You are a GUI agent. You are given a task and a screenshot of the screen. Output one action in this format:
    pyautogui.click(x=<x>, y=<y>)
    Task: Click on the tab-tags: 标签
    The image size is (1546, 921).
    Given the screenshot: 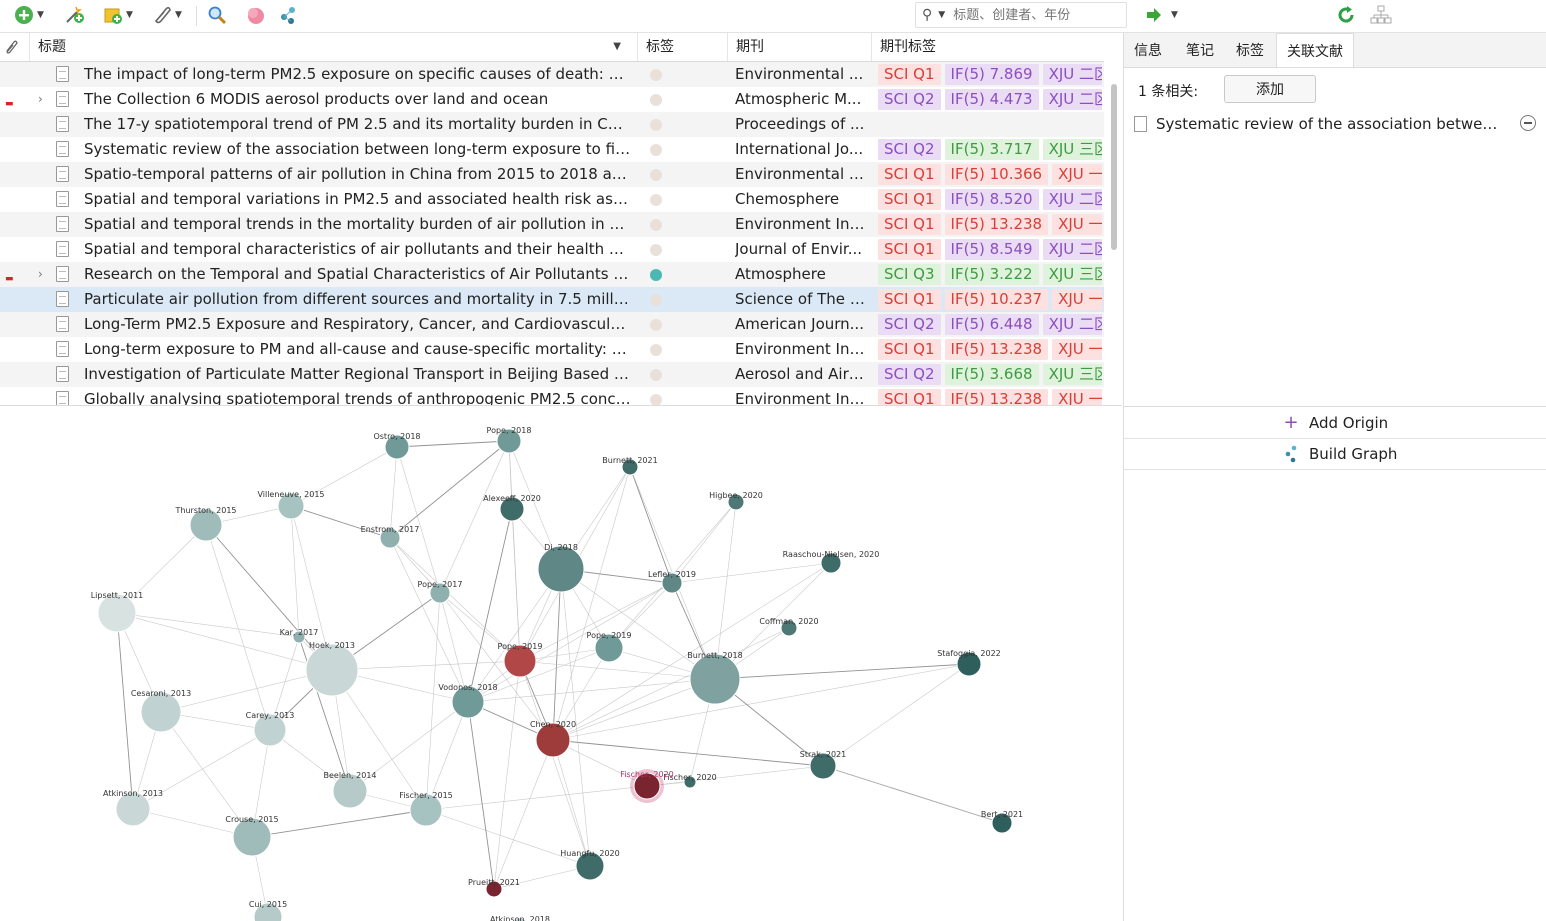 What is the action you would take?
    pyautogui.click(x=1250, y=50)
    